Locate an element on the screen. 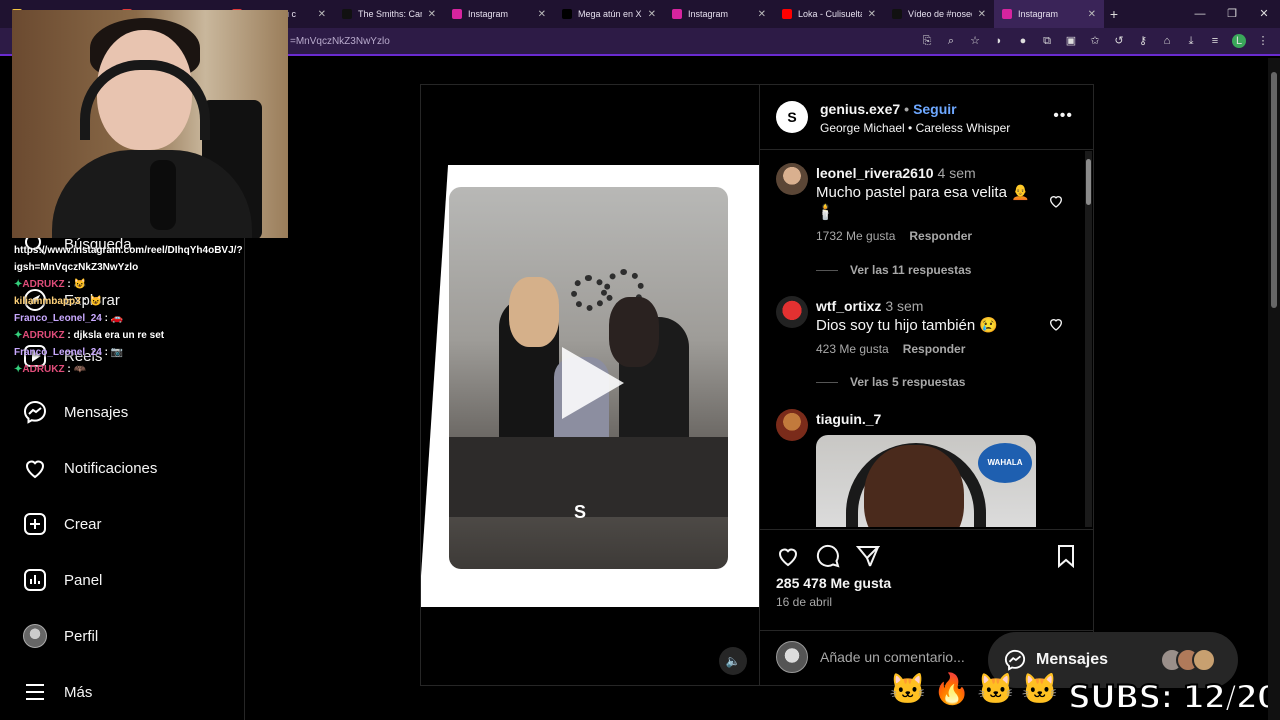 The image size is (1280, 720). like-count: 285 478 Me gusta is located at coordinates (833, 583).